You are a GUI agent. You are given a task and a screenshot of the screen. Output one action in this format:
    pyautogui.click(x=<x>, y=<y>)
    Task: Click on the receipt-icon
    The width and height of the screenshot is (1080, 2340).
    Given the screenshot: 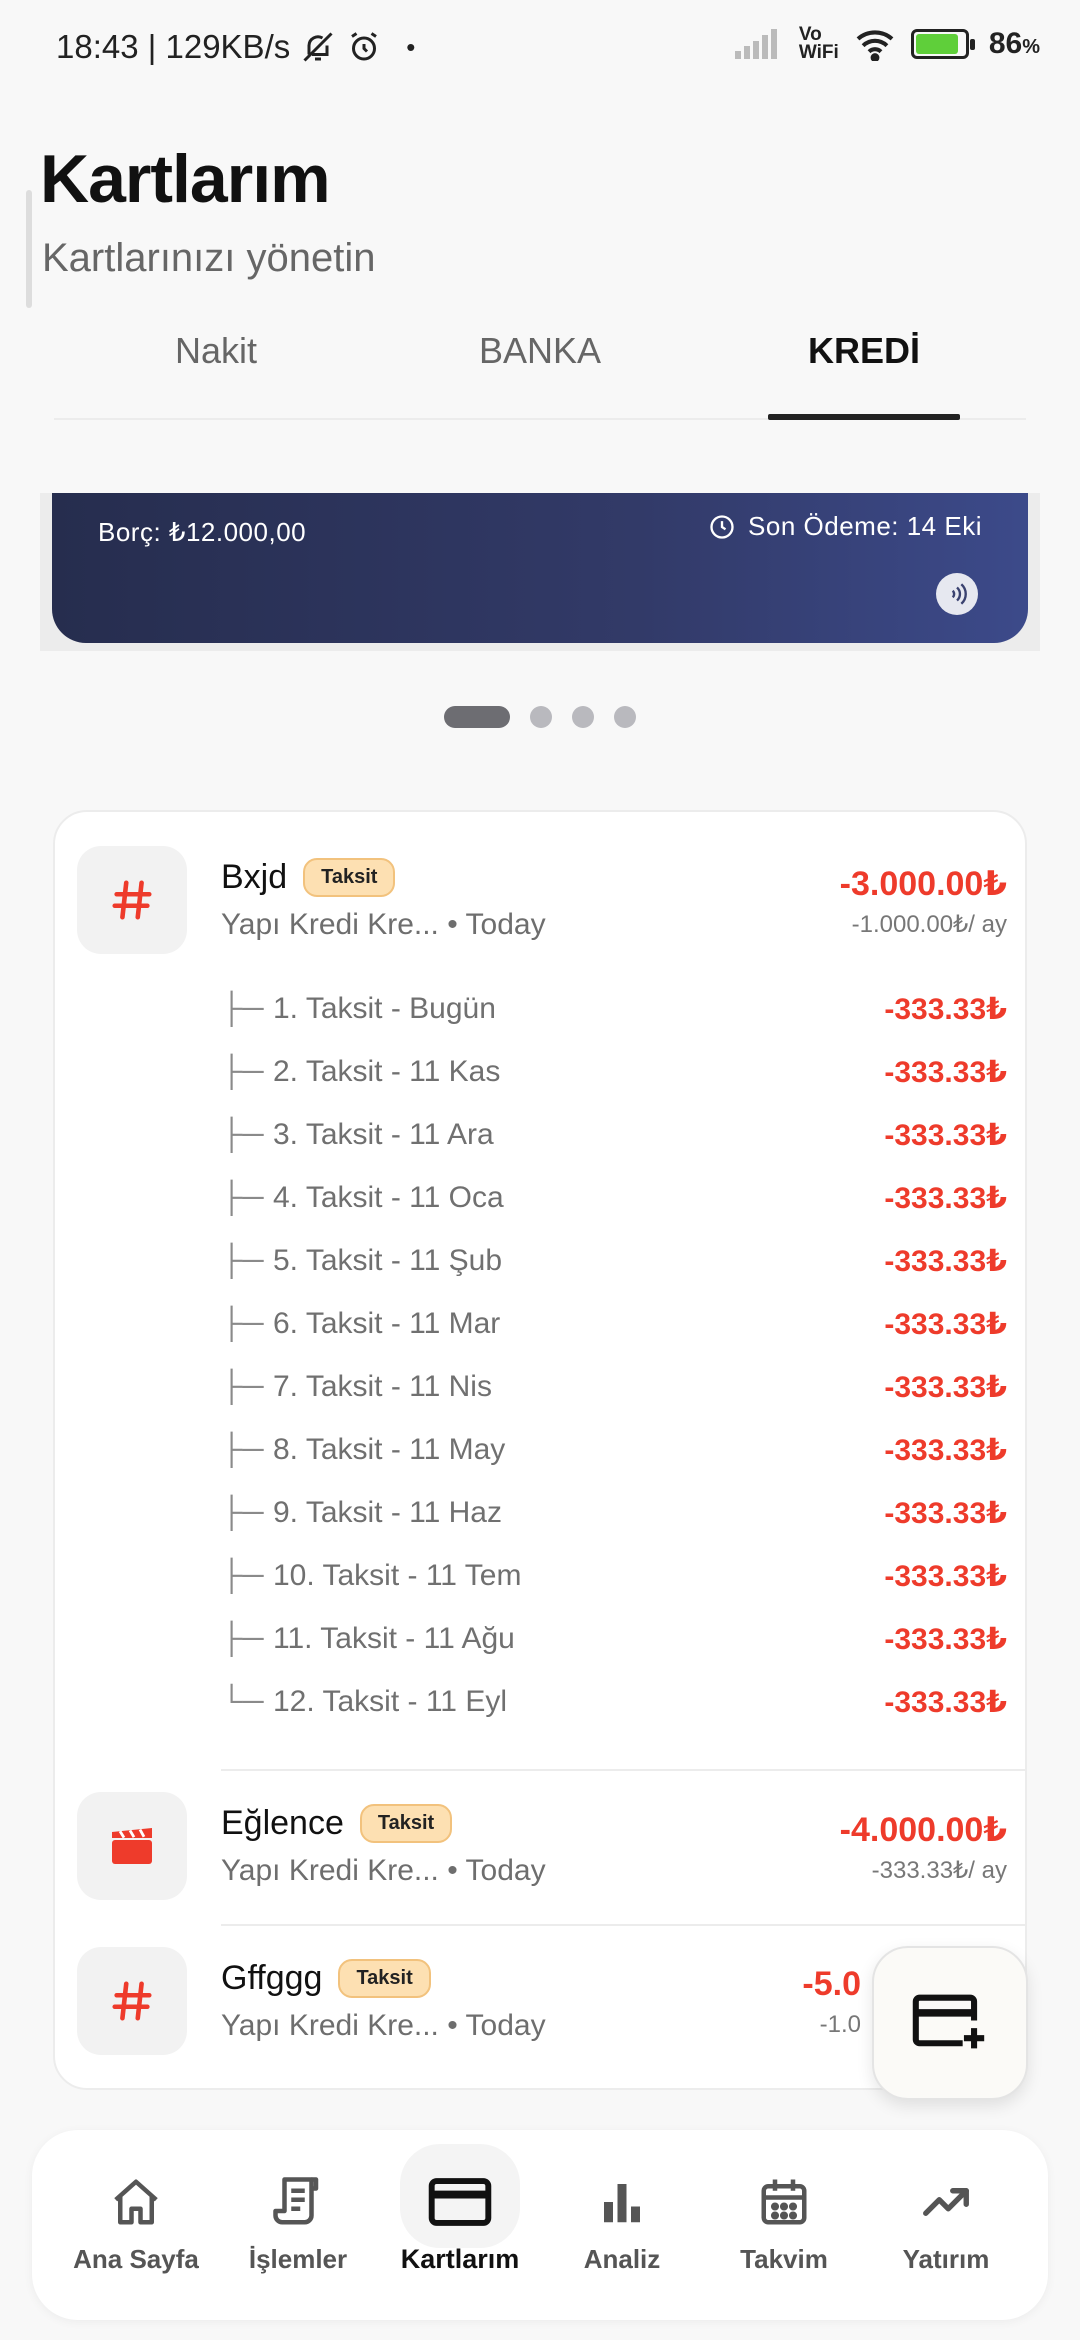 What is the action you would take?
    pyautogui.click(x=298, y=2202)
    